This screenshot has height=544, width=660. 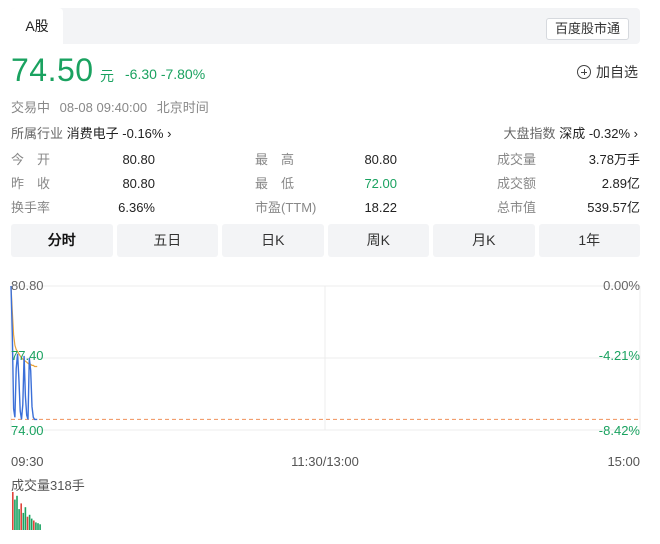 What do you see at coordinates (326, 184) in the screenshot?
I see `stat-low: 最 低 72.00` at bounding box center [326, 184].